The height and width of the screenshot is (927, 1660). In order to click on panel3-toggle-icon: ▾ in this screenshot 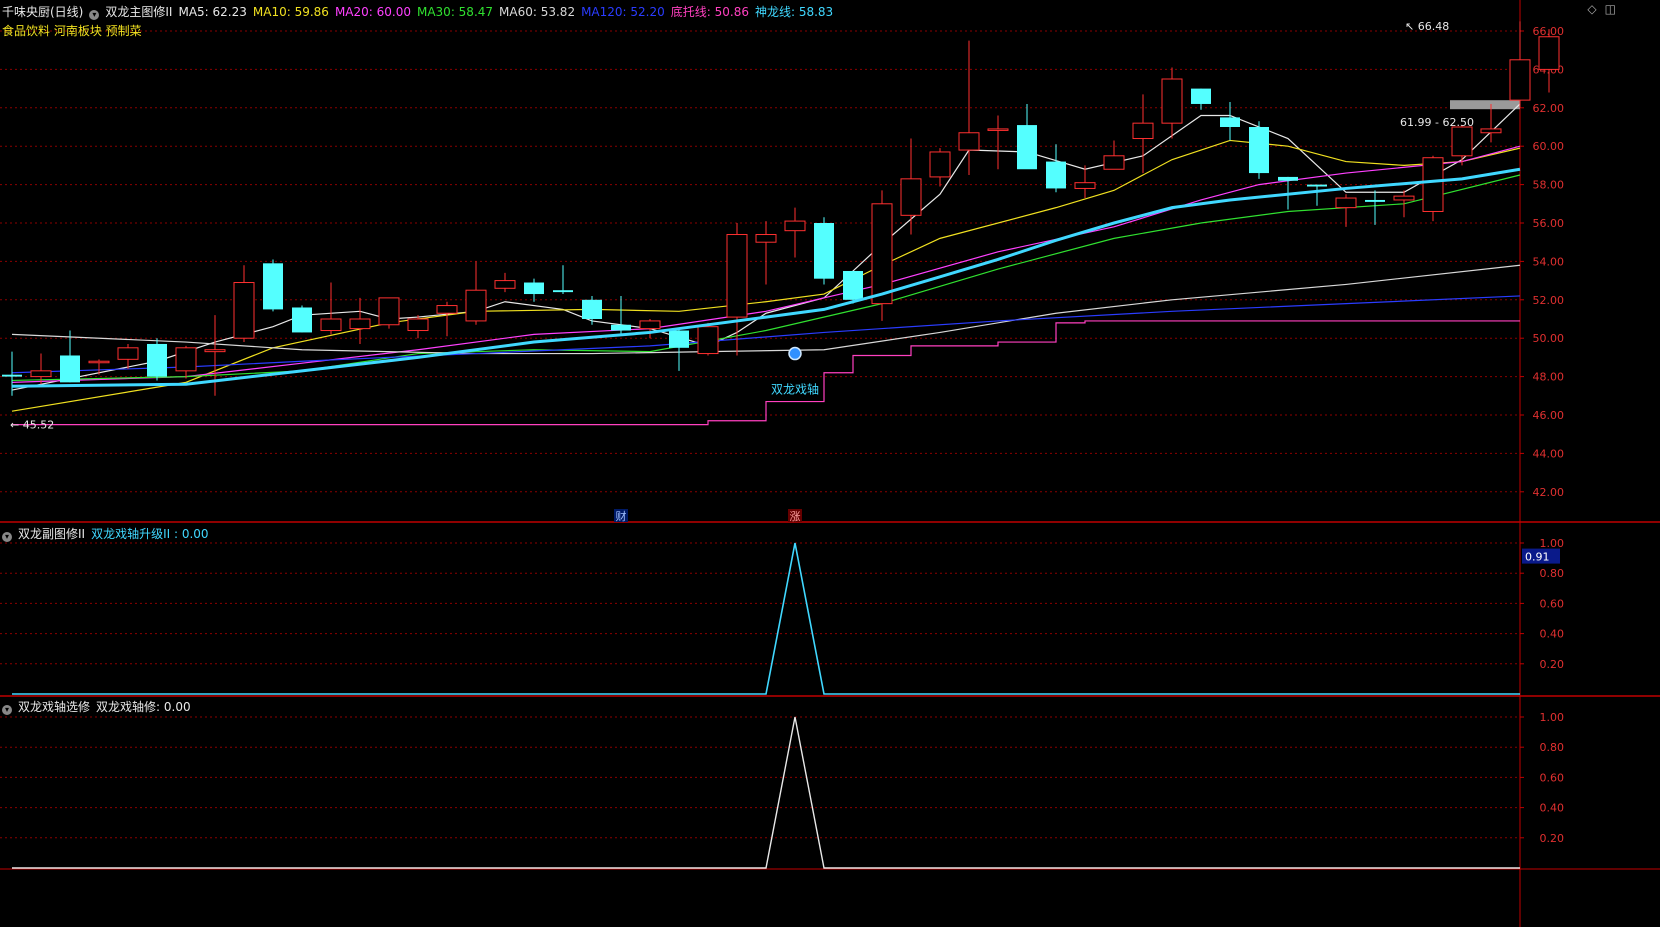, I will do `click(7, 710)`.